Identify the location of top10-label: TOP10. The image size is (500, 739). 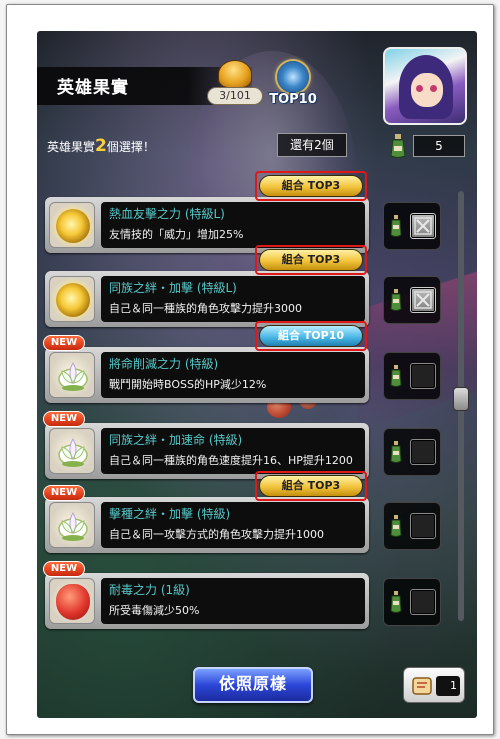
(293, 99).